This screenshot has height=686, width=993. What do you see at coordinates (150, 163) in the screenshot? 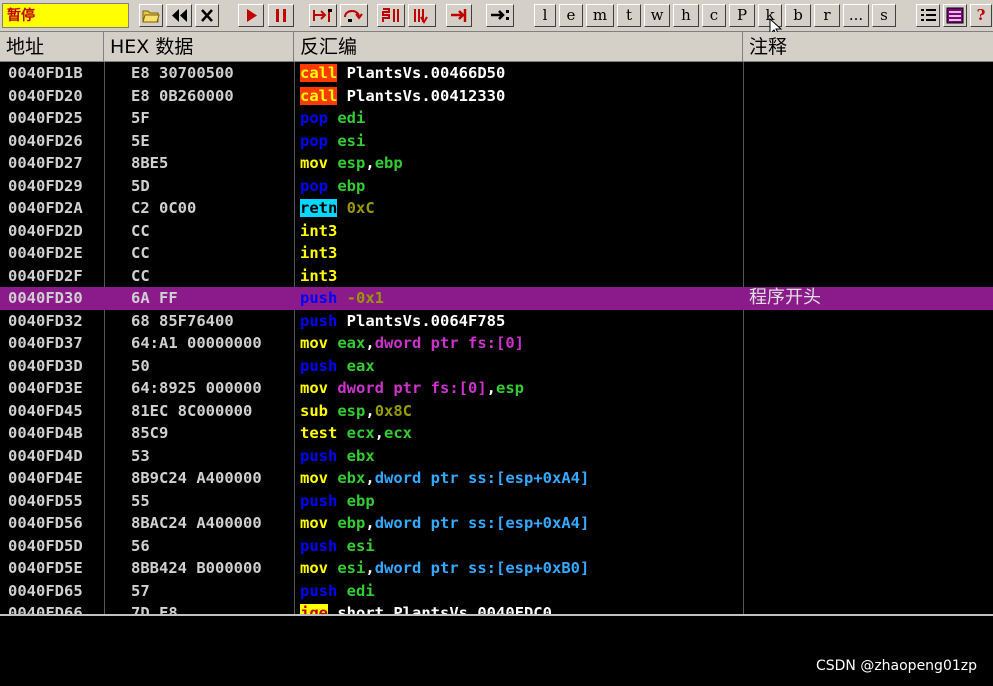
I see `hex-cell: 8BE5` at bounding box center [150, 163].